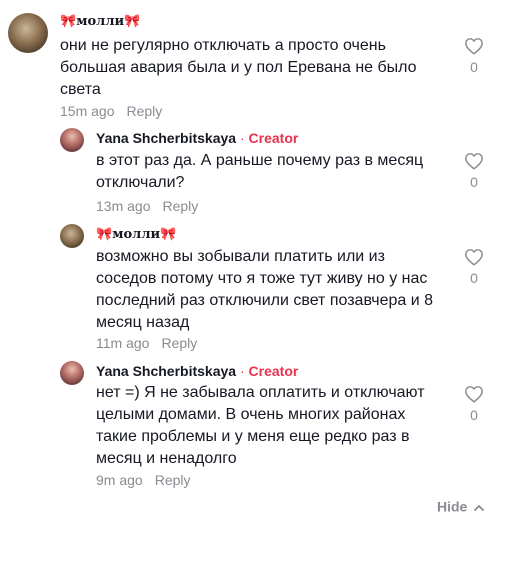 This screenshot has width=519, height=564. Describe the element at coordinates (119, 480) in the screenshot. I see `comment-time: 9m ago` at that location.